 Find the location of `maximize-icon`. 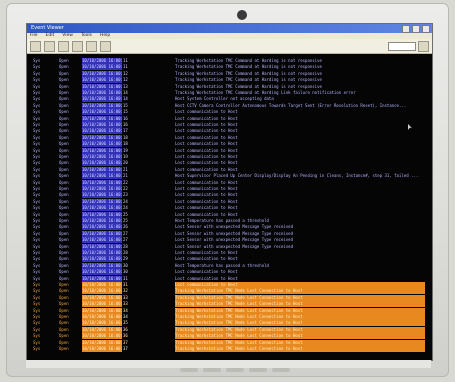

maximize-icon is located at coordinates (416, 28).